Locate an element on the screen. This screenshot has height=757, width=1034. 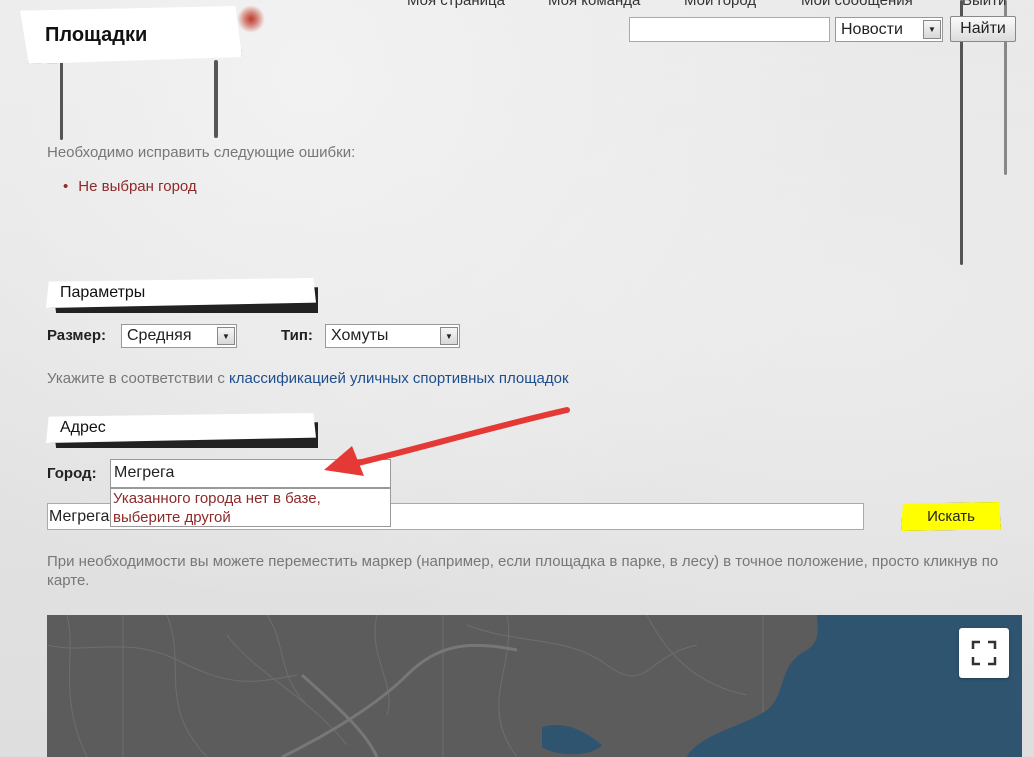
classification-hint-text: Укажите в соответствии с is located at coordinates (136, 378).